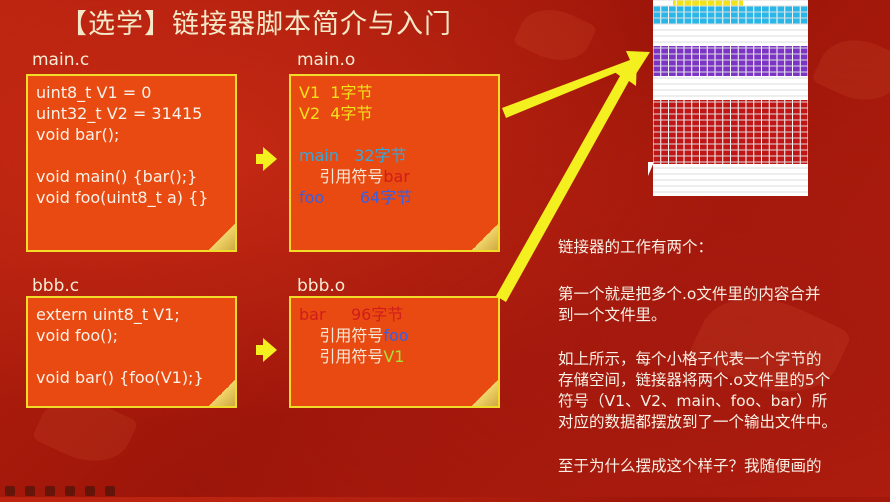 Image resolution: width=890 pixels, height=502 pixels. Describe the element at coordinates (730, 98) in the screenshot. I see `memory-layout-grid` at that location.